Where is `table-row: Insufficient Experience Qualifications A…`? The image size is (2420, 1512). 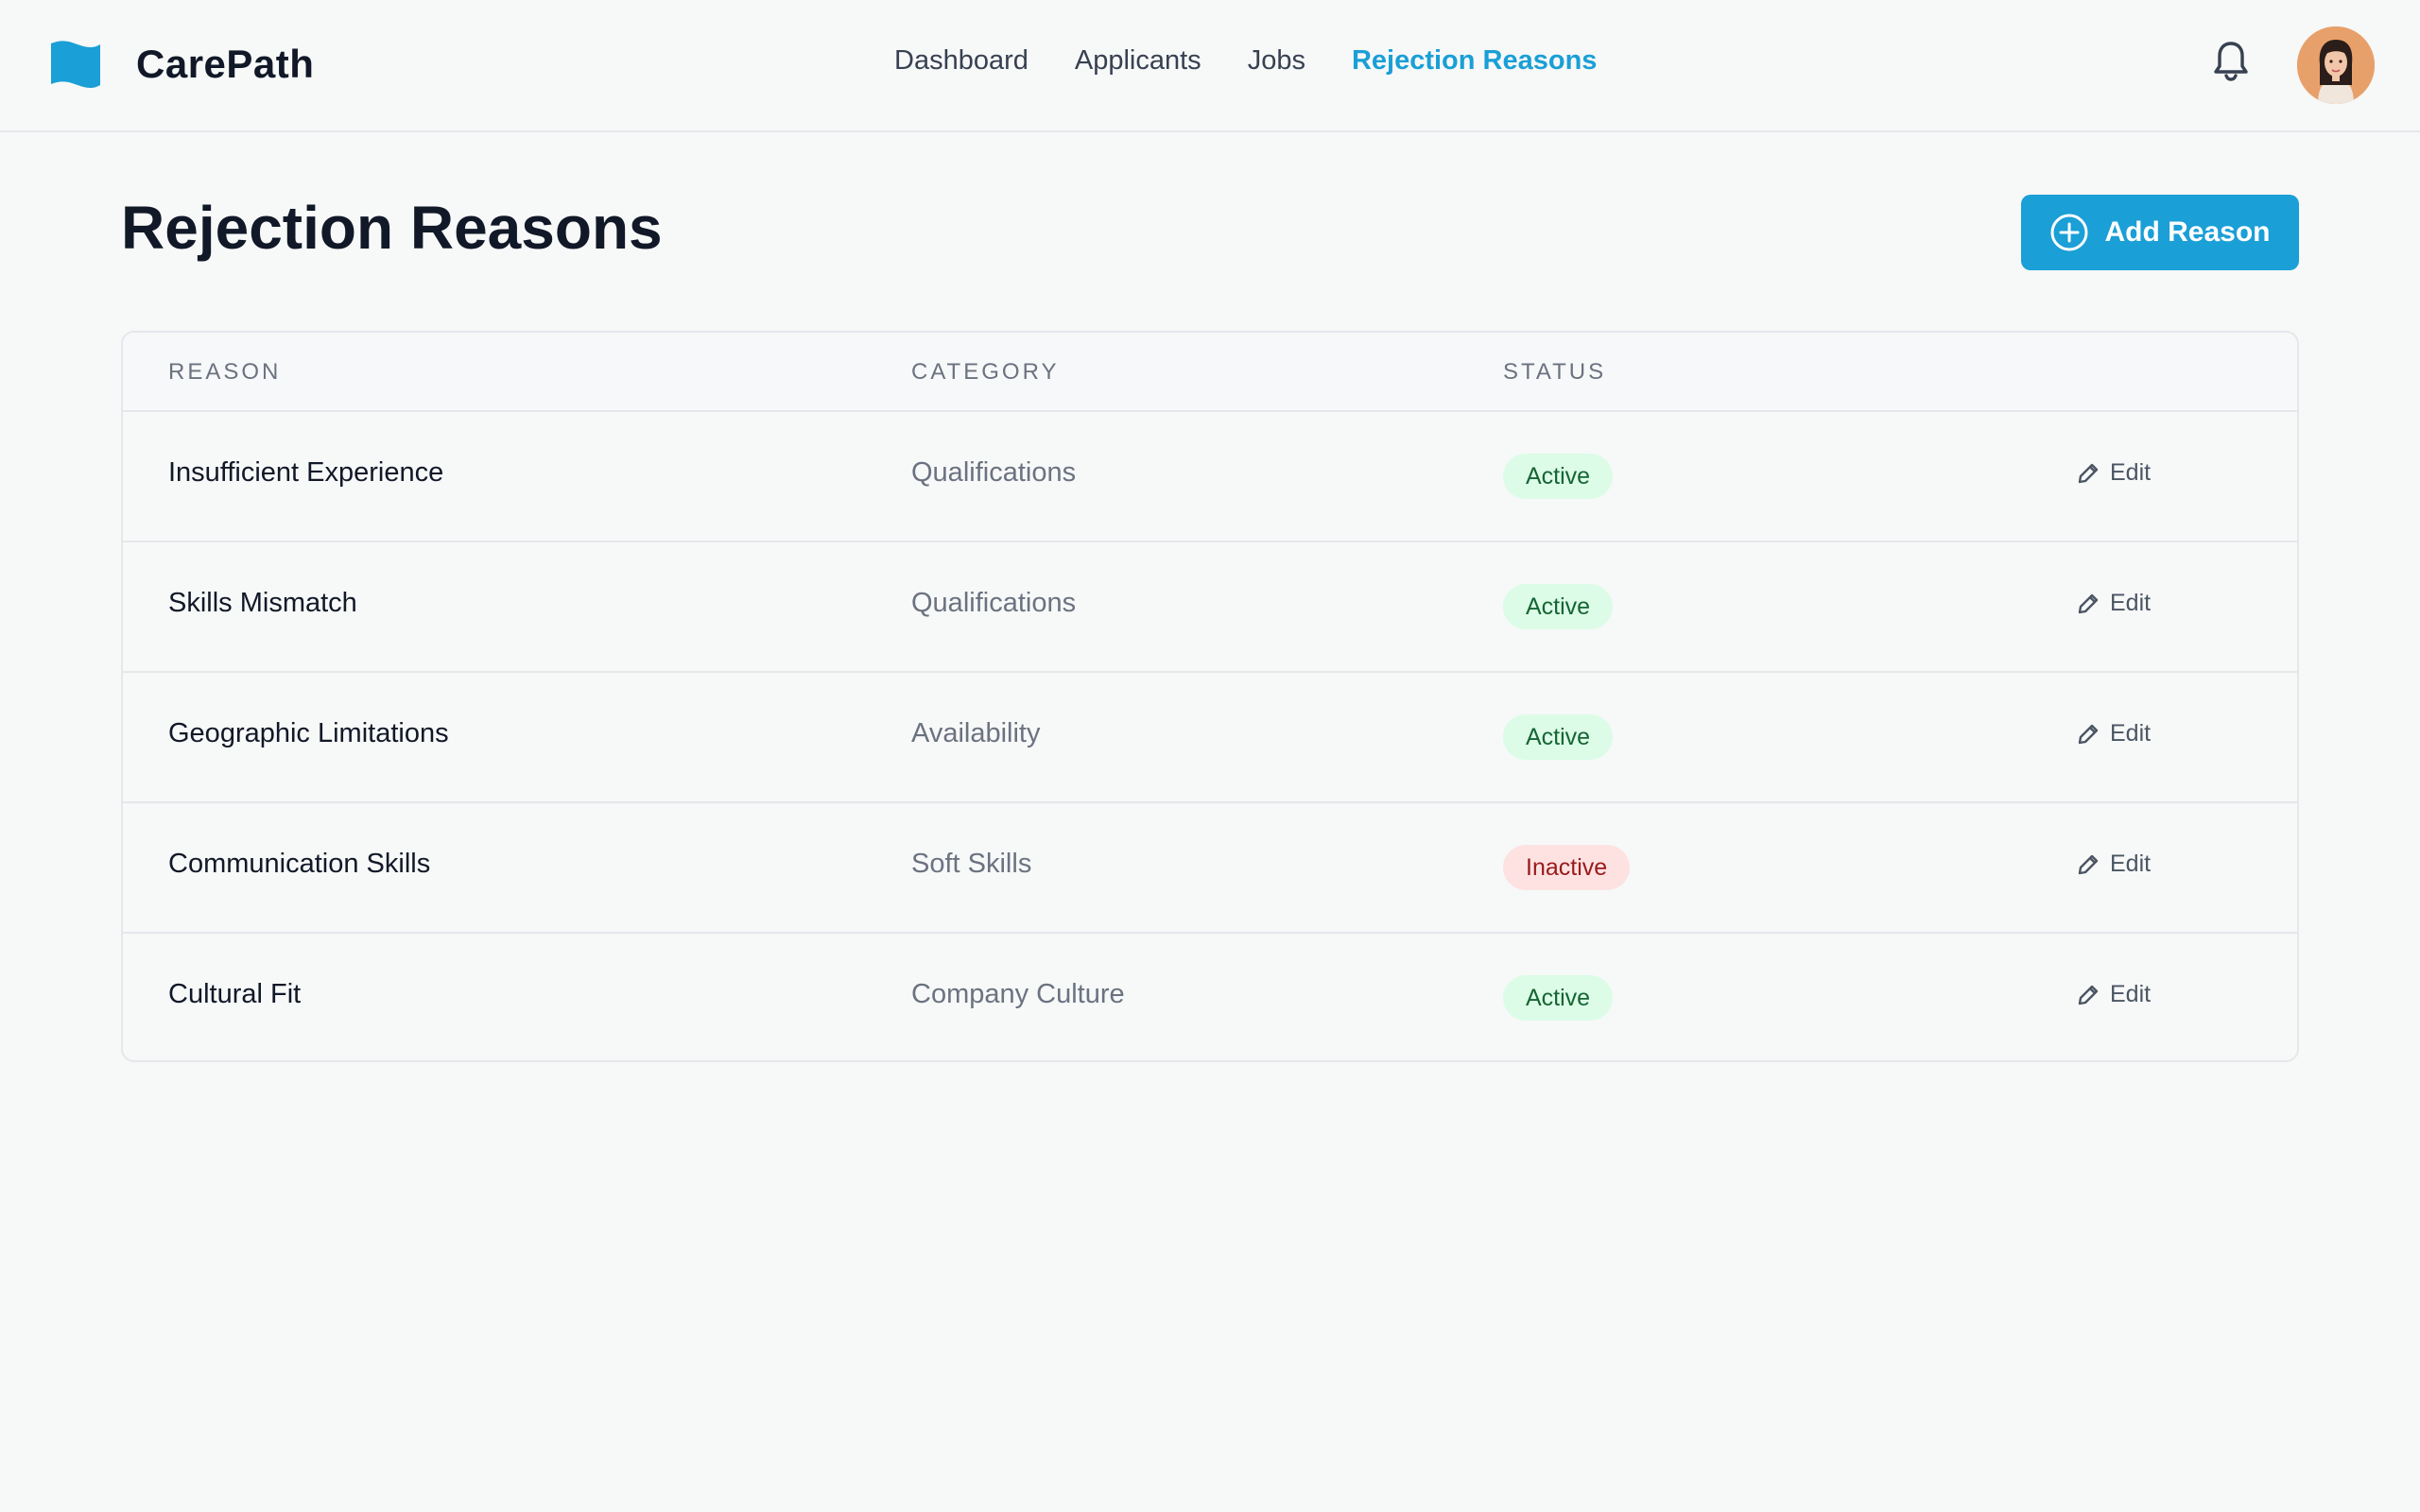
table-row: Insufficient Experience Qualifications A… is located at coordinates (1210, 477).